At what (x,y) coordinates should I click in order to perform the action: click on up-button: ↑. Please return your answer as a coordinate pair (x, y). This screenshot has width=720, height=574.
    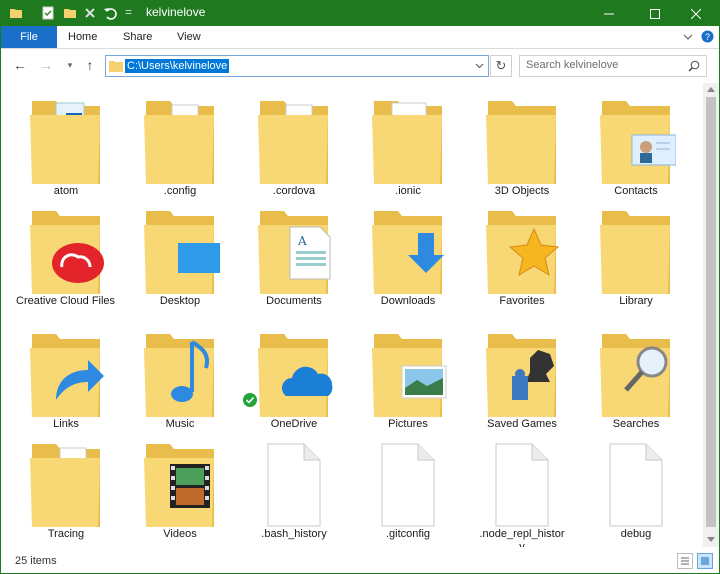
    Looking at the image, I should click on (90, 65).